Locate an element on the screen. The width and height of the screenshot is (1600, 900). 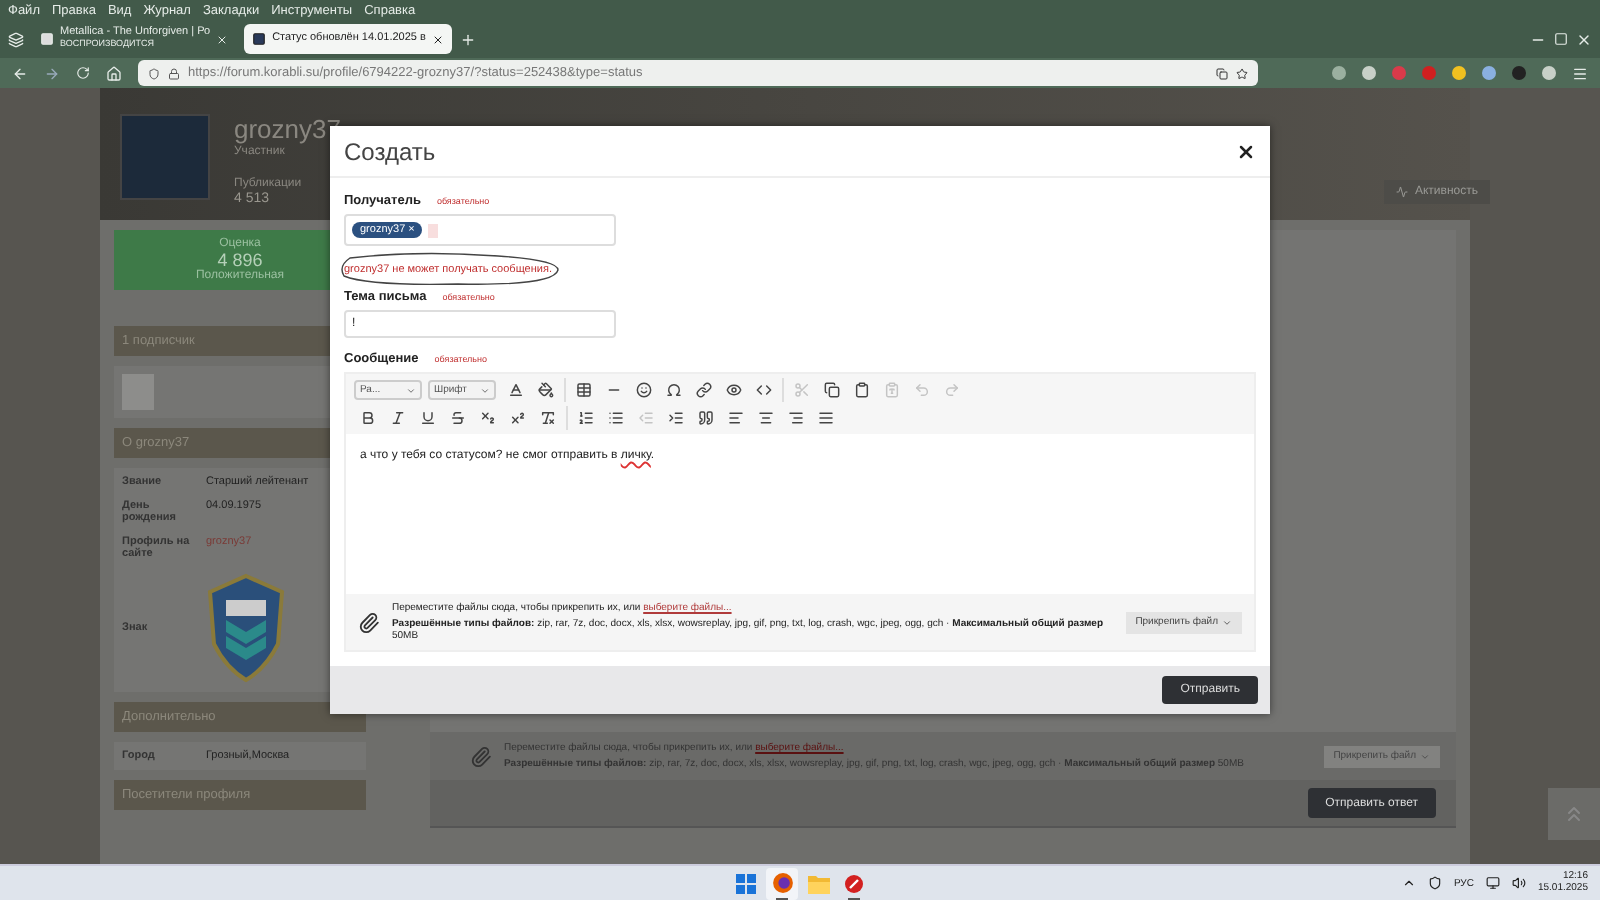
browser-icon is located at coordinates (782, 883).